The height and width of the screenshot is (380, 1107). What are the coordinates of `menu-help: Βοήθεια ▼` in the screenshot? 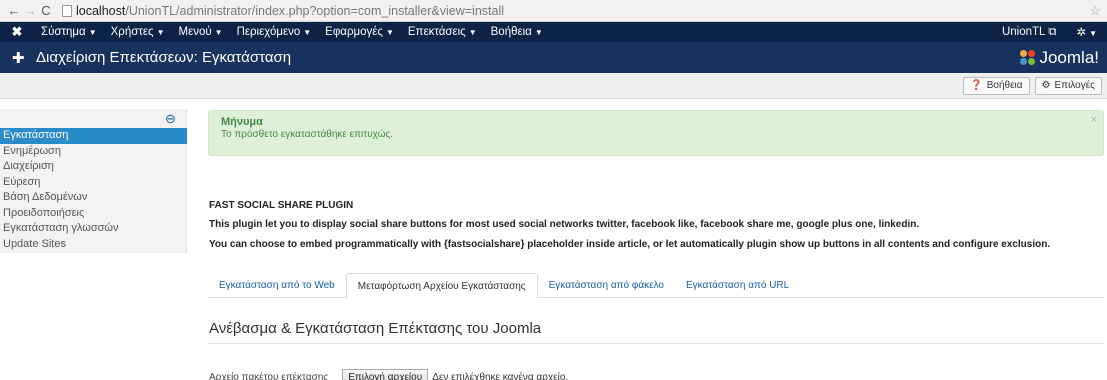 It's located at (517, 32).